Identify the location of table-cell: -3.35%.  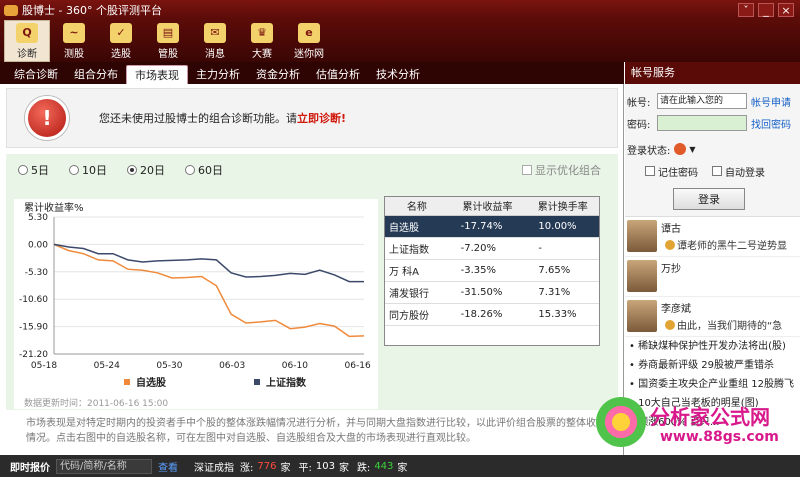
(487, 270).